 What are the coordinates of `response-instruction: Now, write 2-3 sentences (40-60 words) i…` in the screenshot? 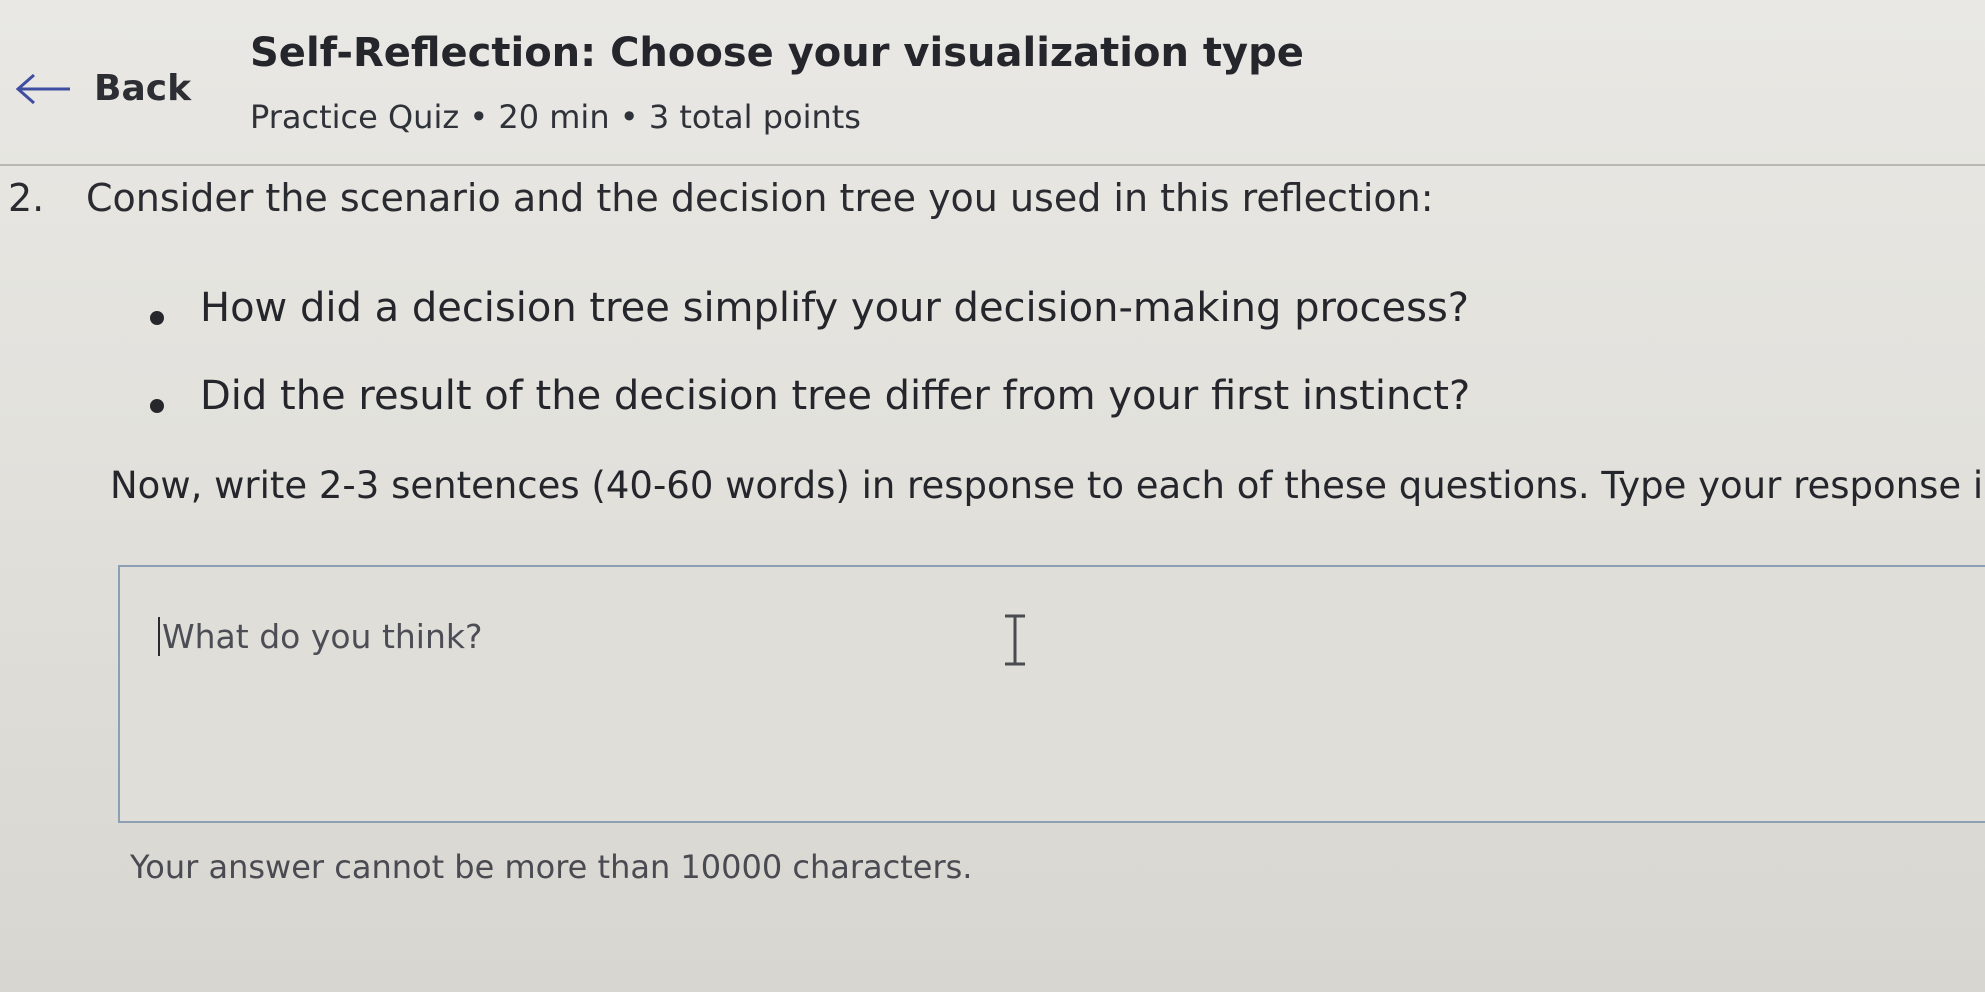 It's located at (1047, 485).